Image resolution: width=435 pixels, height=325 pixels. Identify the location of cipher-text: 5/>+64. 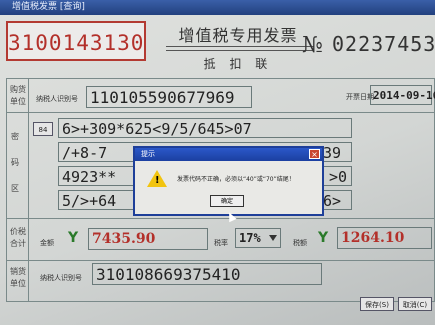
(89, 201).